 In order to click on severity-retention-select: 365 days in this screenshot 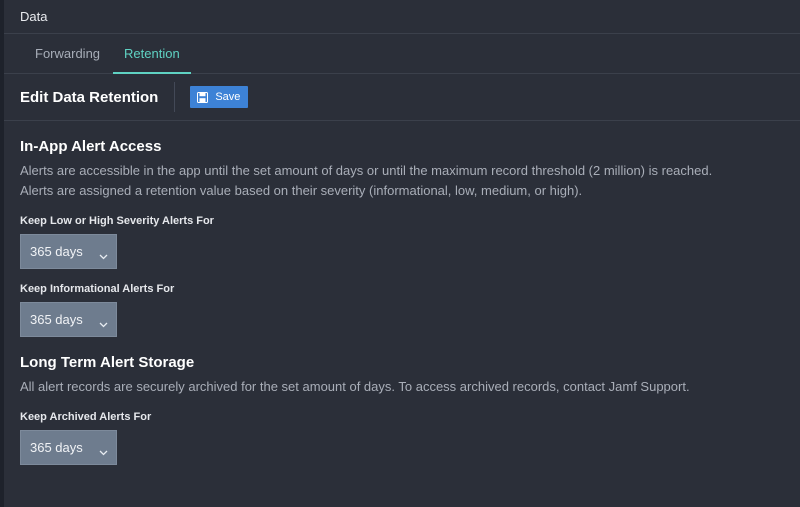, I will do `click(68, 251)`.